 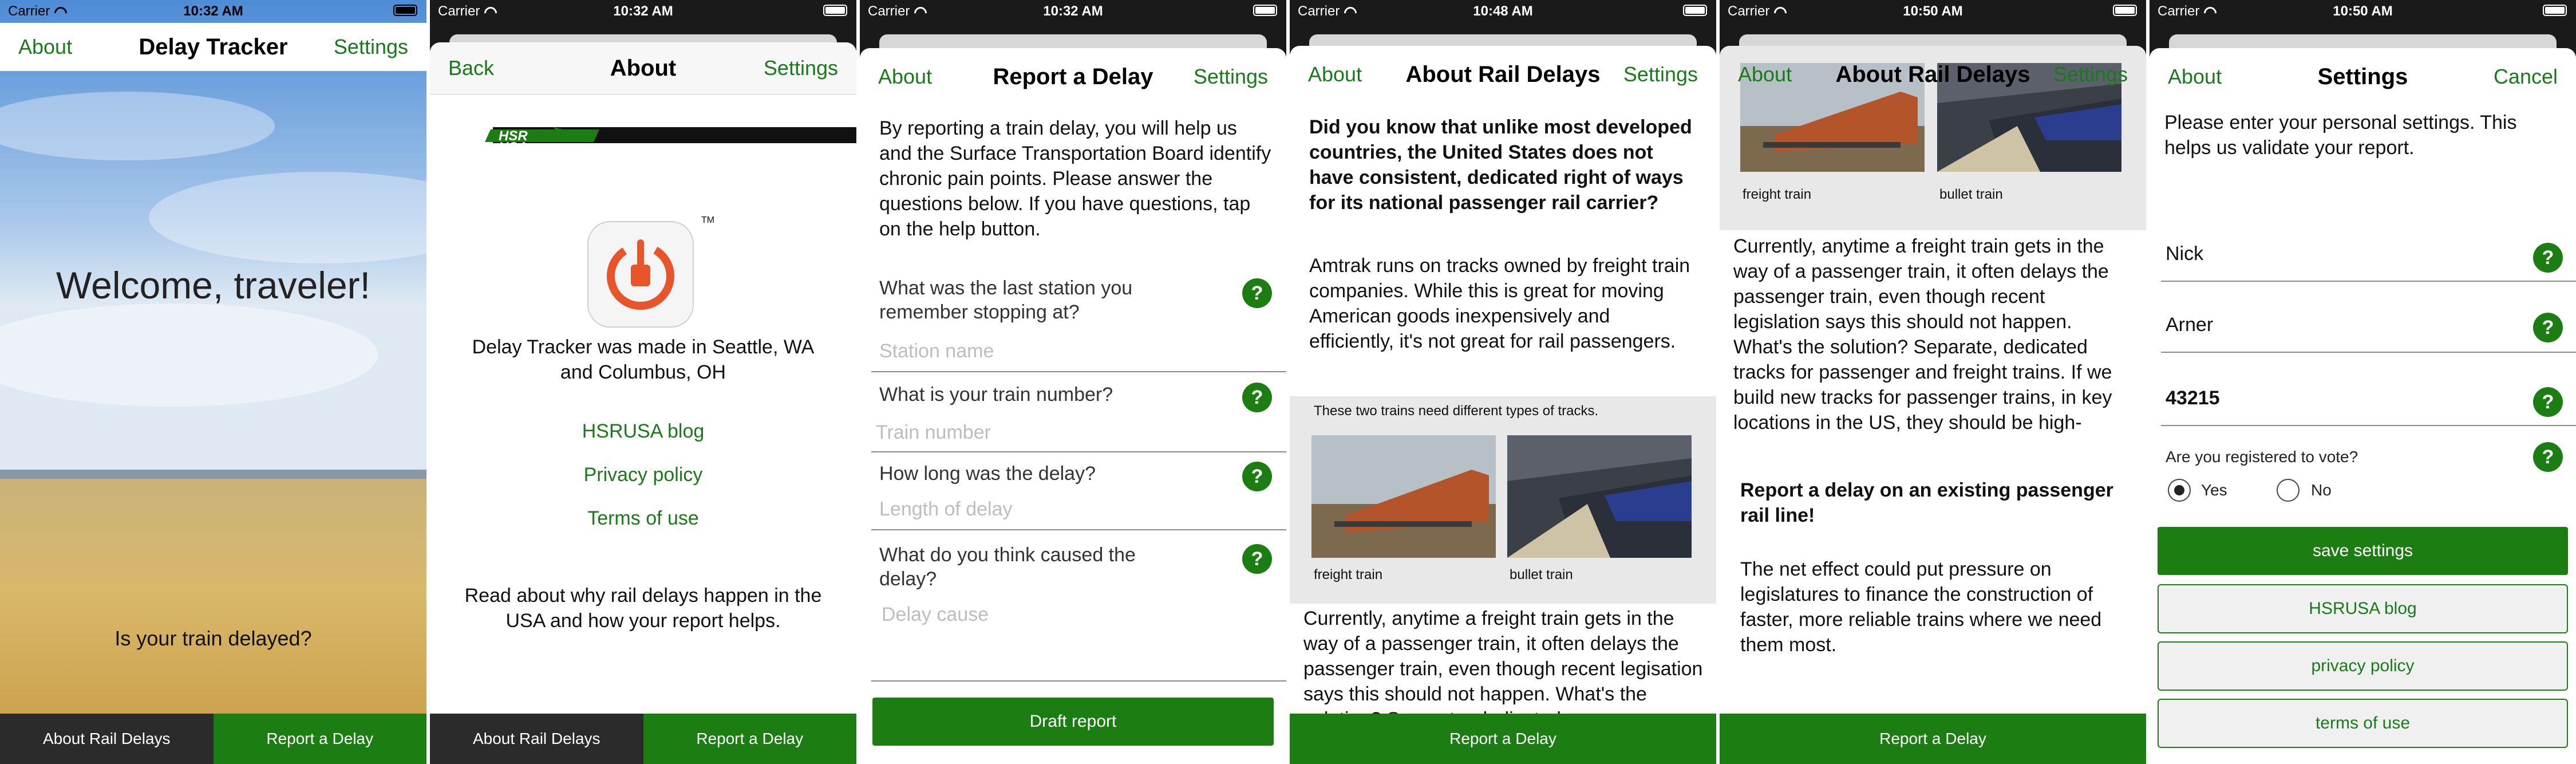 I want to click on clock: 10:32 AM, so click(x=643, y=11).